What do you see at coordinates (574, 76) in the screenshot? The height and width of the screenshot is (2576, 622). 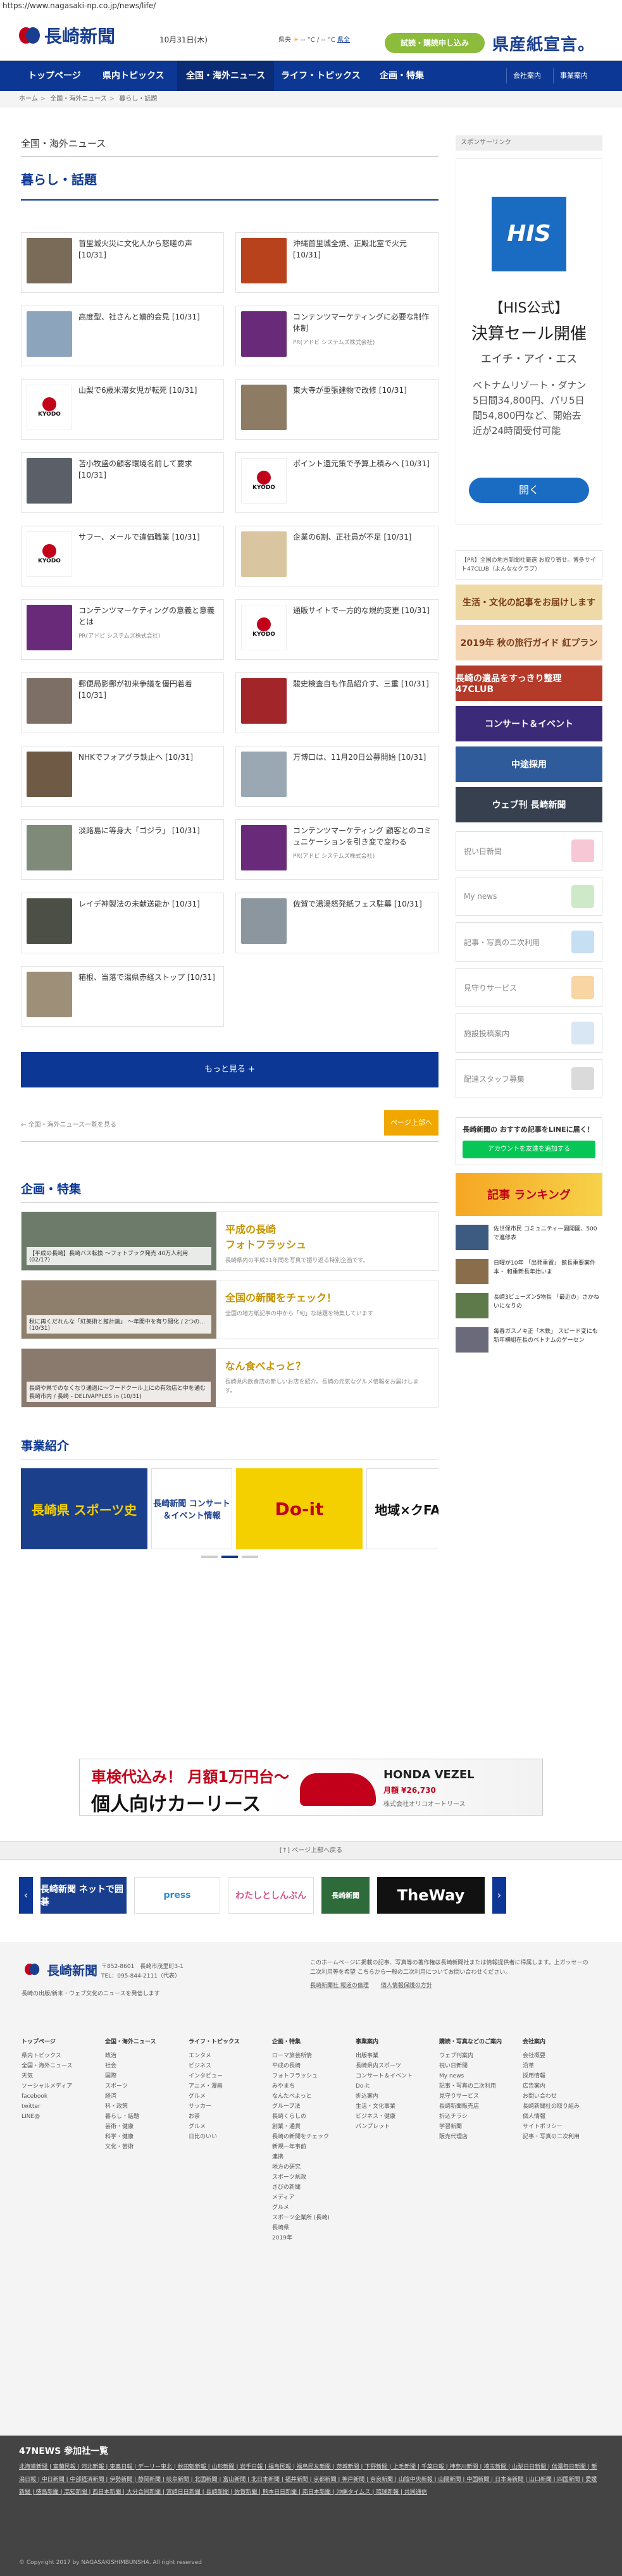 I see `nav-business: 事業案内` at bounding box center [574, 76].